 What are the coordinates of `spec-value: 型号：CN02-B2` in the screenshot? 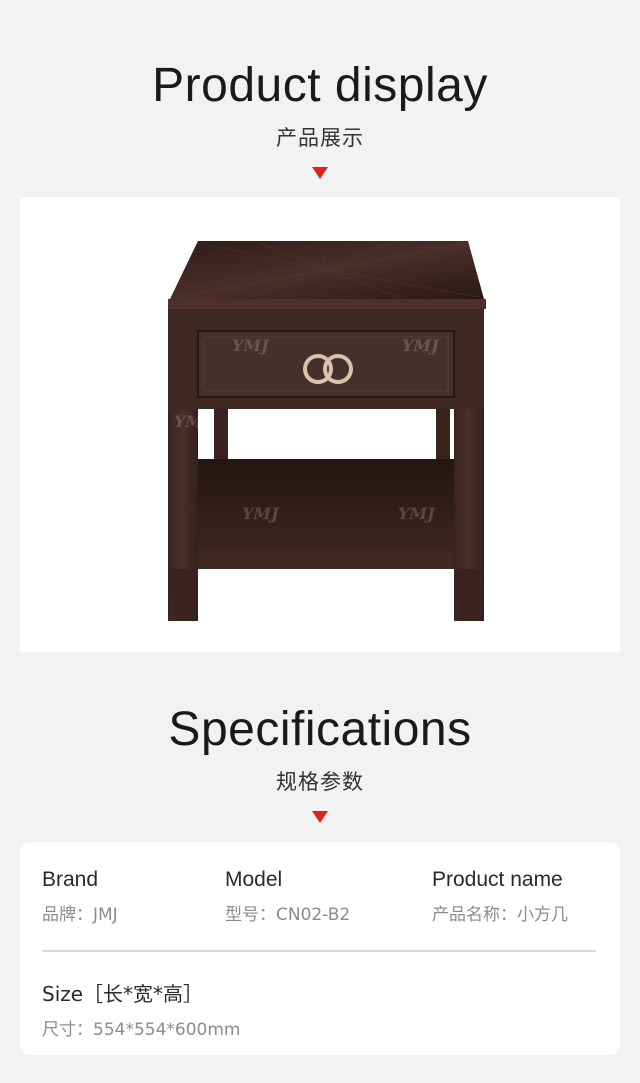 It's located at (288, 915).